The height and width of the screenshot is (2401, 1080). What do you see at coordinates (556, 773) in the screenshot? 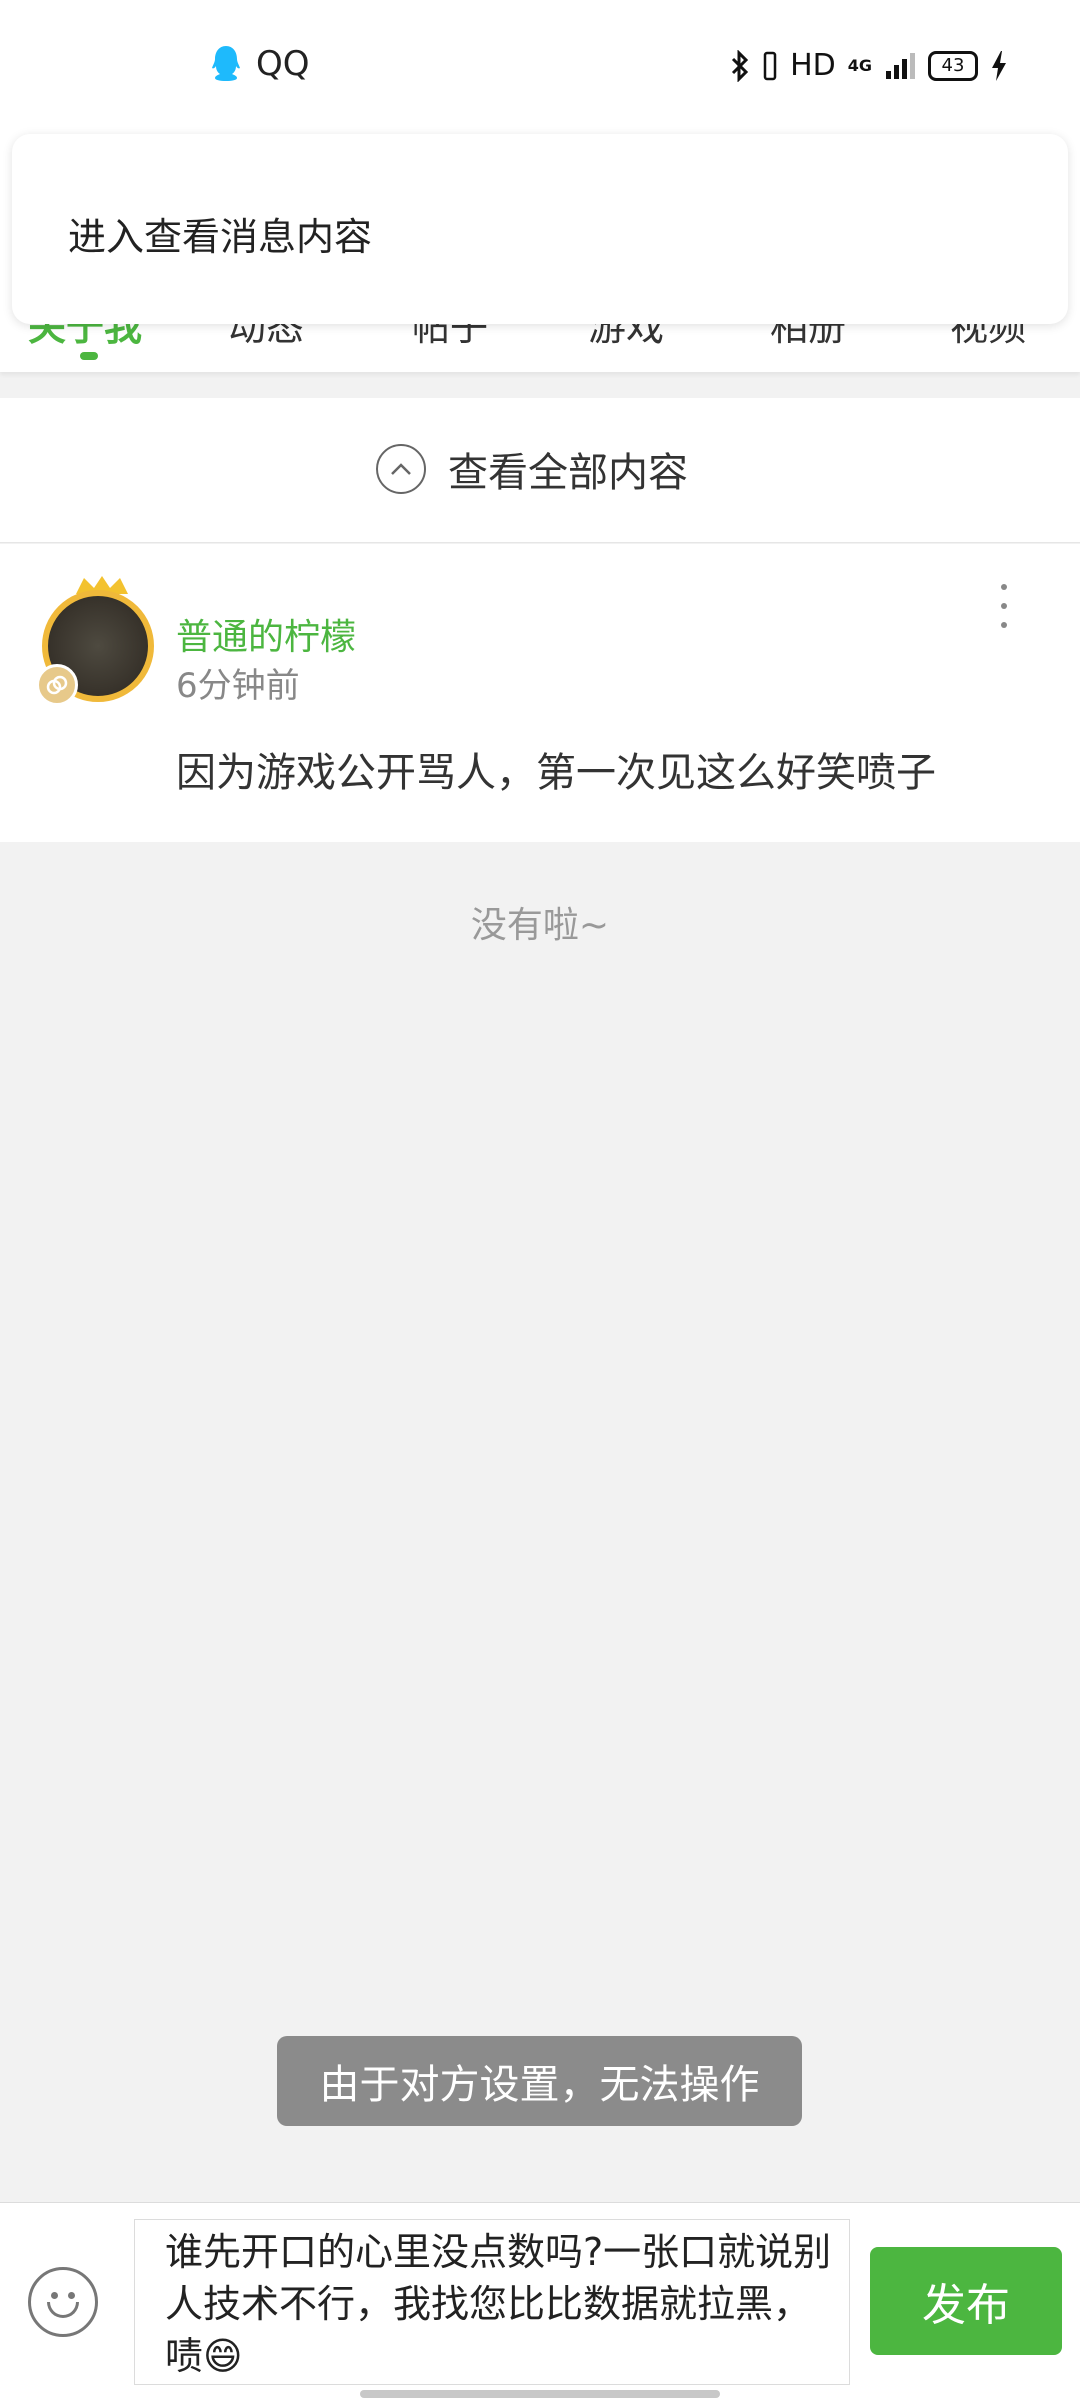
I see `post-content: 因为游戏公开骂人，第一次见这么好笑喷子` at bounding box center [556, 773].